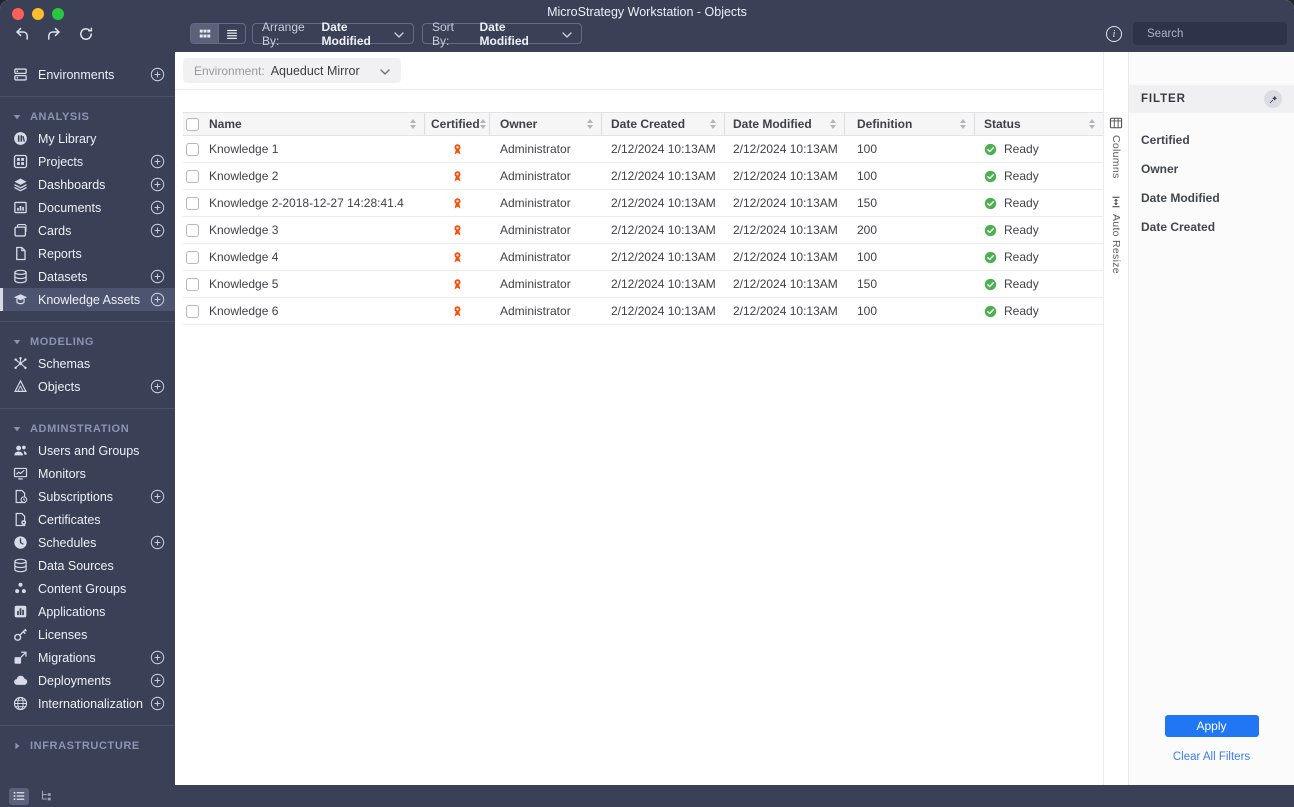 Image resolution: width=1294 pixels, height=807 pixels. Describe the element at coordinates (20, 519) in the screenshot. I see `certificates-icon` at that location.